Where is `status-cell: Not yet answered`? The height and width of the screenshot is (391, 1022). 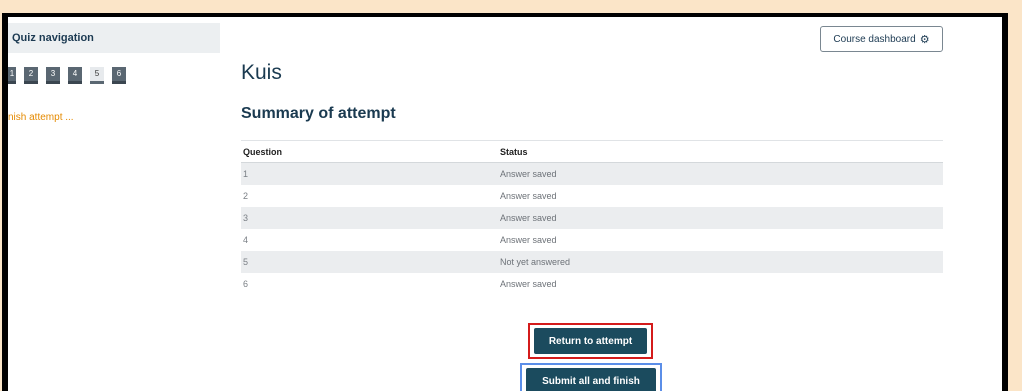 status-cell: Not yet answered is located at coordinates (720, 262).